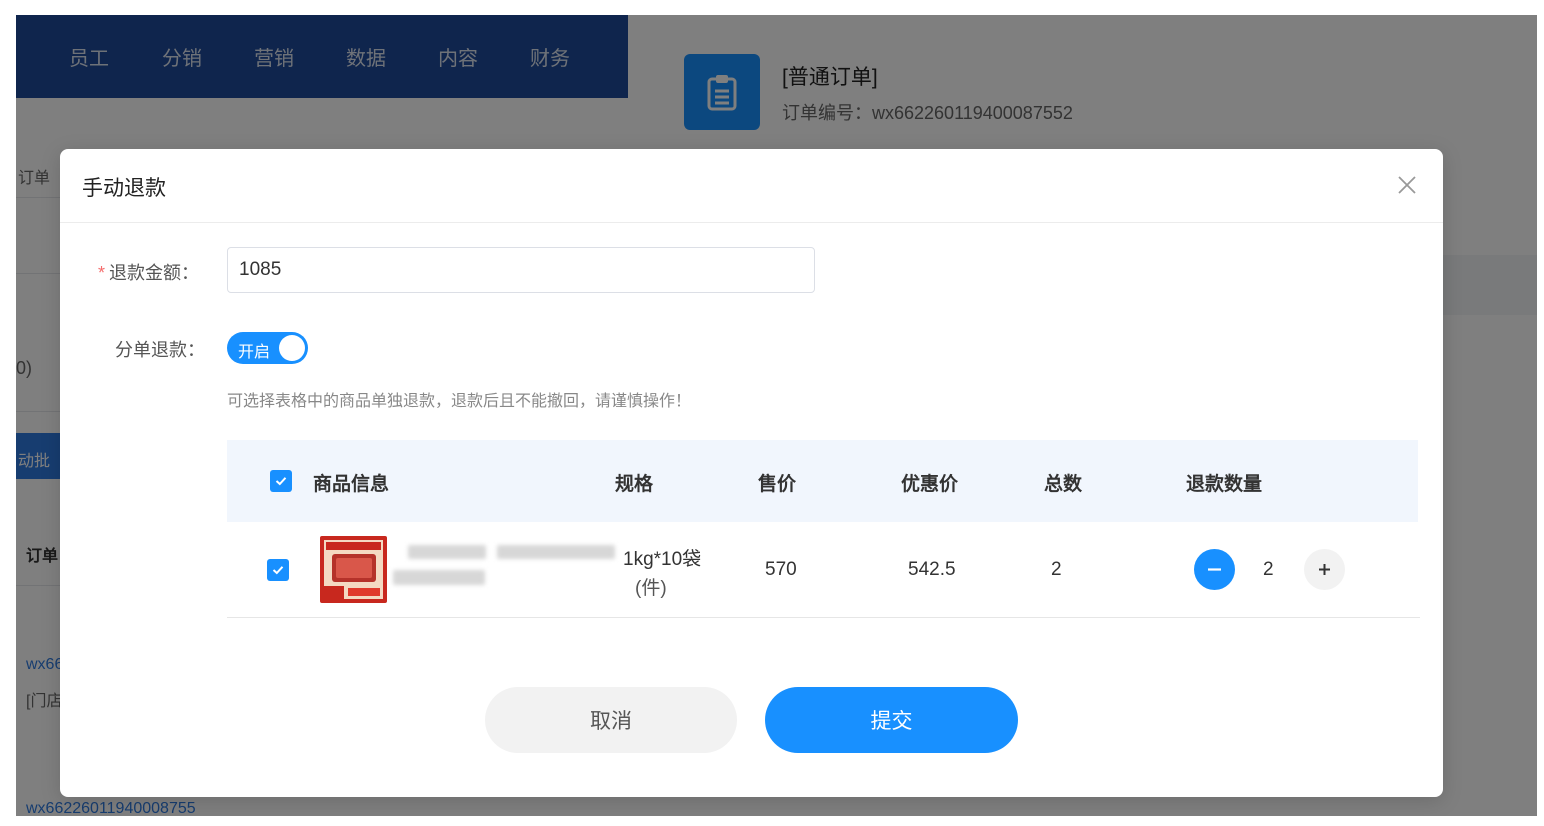 The image size is (1544, 826). I want to click on refund-amount-label-text: 退款金额：, so click(154, 273).